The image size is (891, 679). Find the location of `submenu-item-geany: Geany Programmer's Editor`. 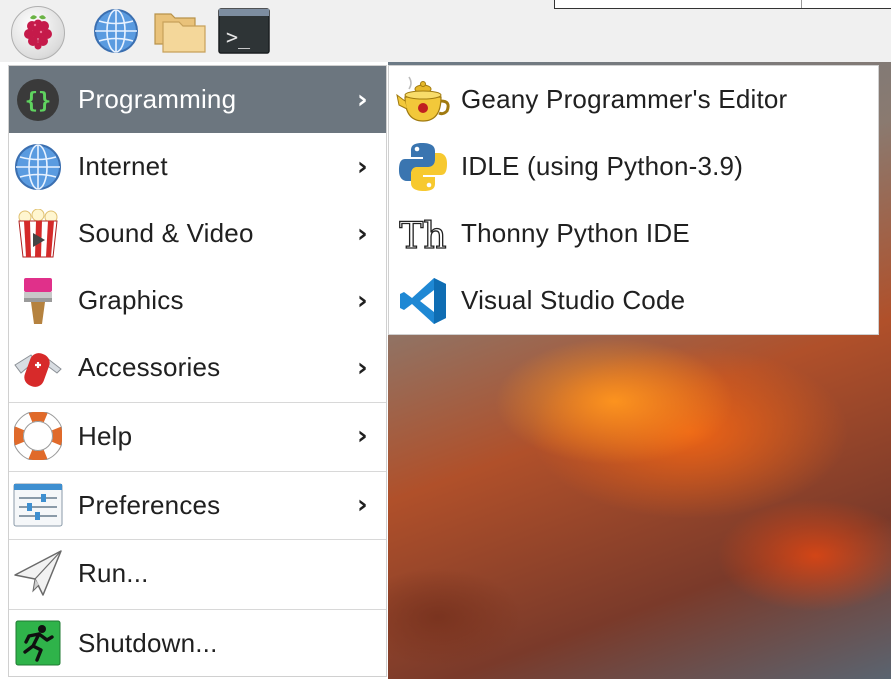

submenu-item-geany: Geany Programmer's Editor is located at coordinates (633, 99).